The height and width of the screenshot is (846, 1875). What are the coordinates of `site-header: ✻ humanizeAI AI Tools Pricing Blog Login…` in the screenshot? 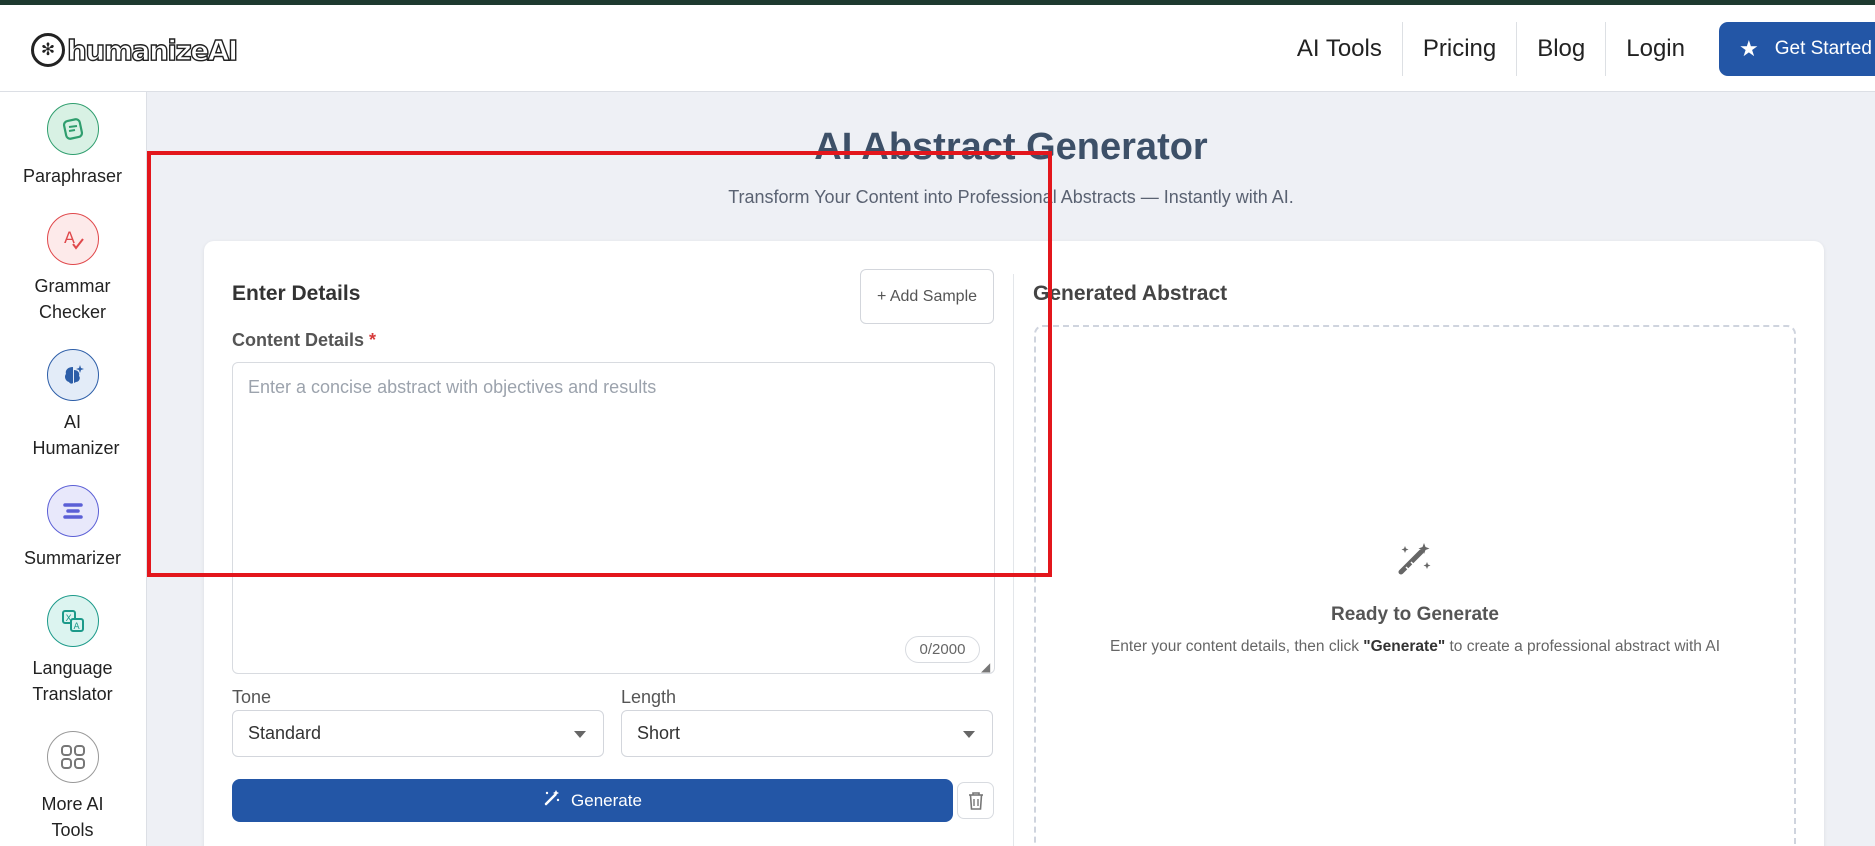 It's located at (937, 48).